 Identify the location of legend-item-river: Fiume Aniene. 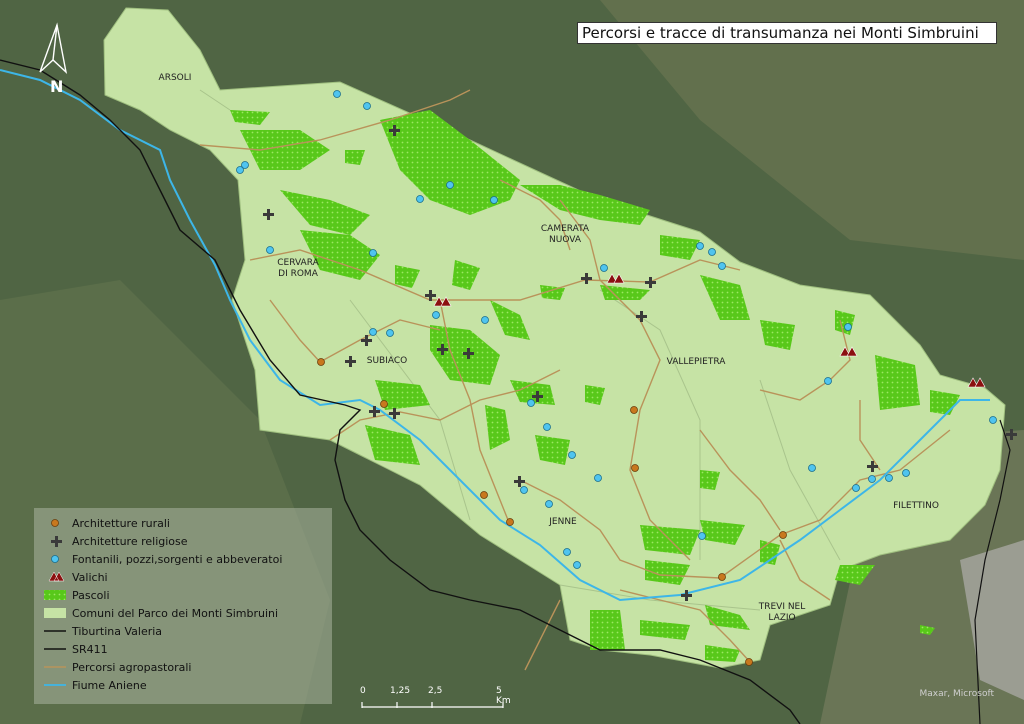
(94, 685).